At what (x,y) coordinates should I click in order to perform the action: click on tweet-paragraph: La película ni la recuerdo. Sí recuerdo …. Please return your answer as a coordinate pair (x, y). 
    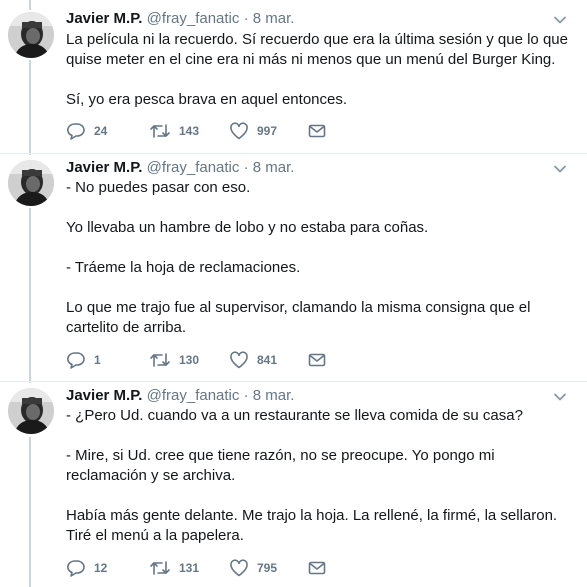
    Looking at the image, I should click on (317, 49).